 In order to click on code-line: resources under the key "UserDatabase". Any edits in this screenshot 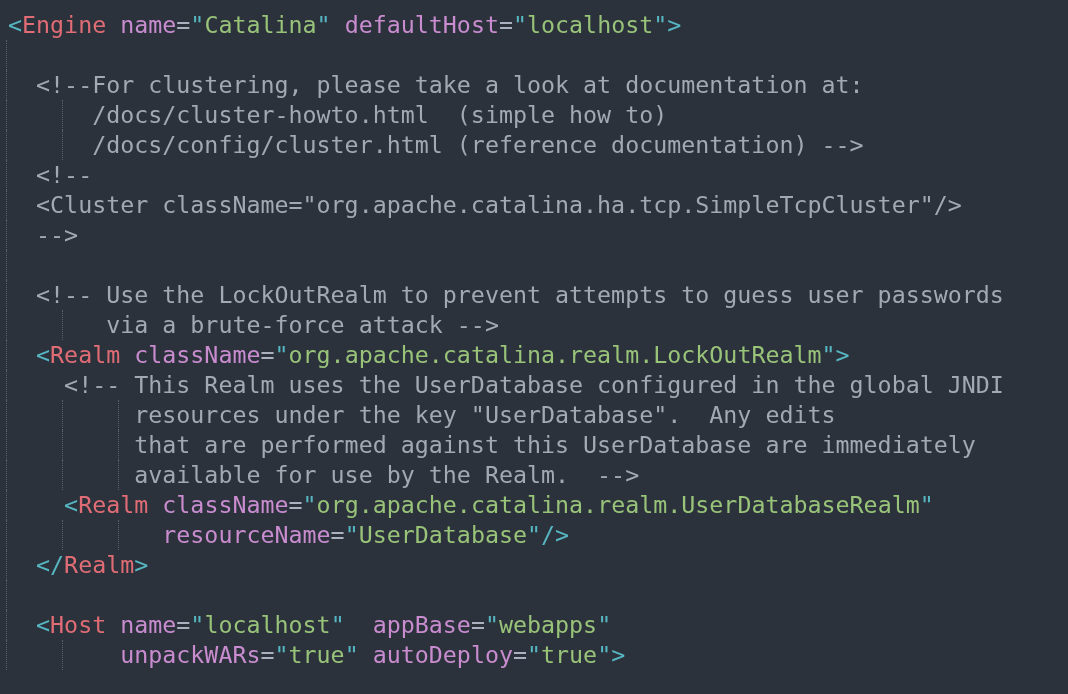, I will do `click(484, 415)`.